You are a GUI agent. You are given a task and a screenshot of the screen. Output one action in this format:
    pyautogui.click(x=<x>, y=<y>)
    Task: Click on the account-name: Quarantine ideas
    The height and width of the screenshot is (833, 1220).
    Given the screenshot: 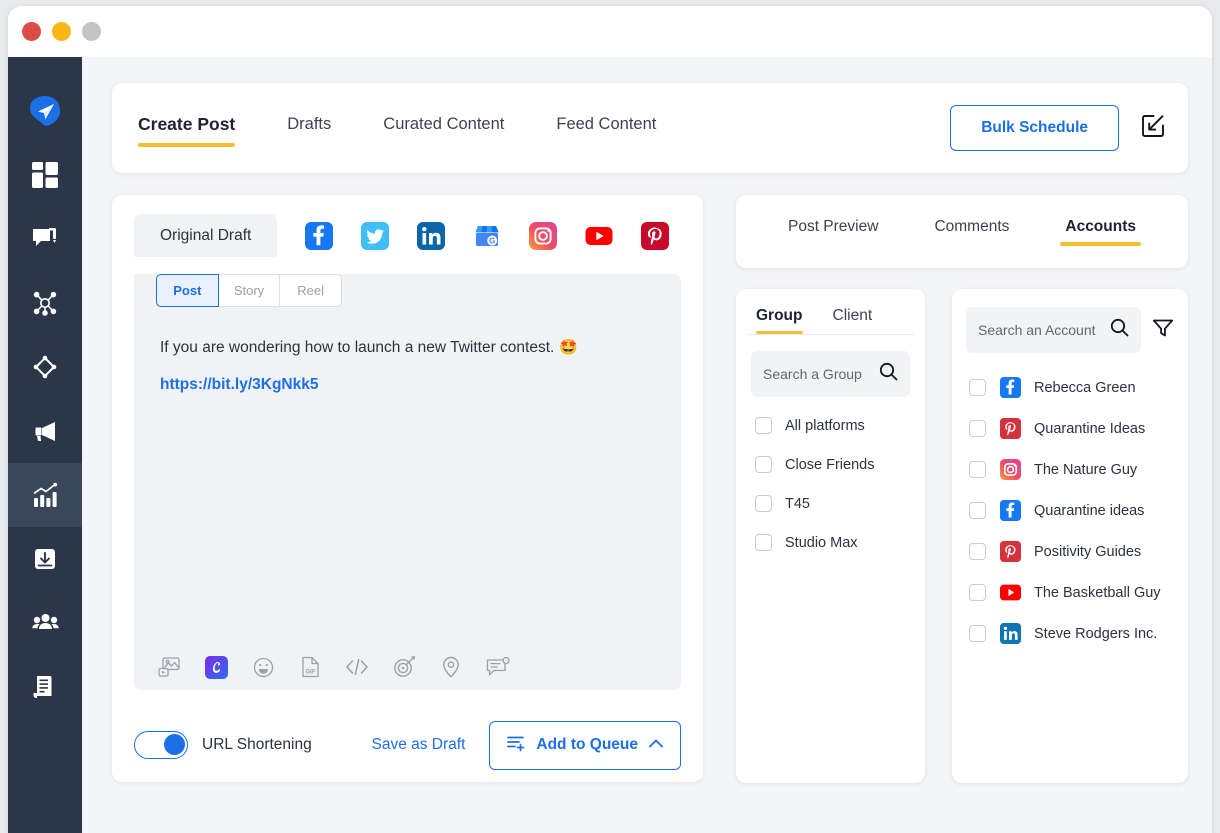 What is the action you would take?
    pyautogui.click(x=1089, y=510)
    